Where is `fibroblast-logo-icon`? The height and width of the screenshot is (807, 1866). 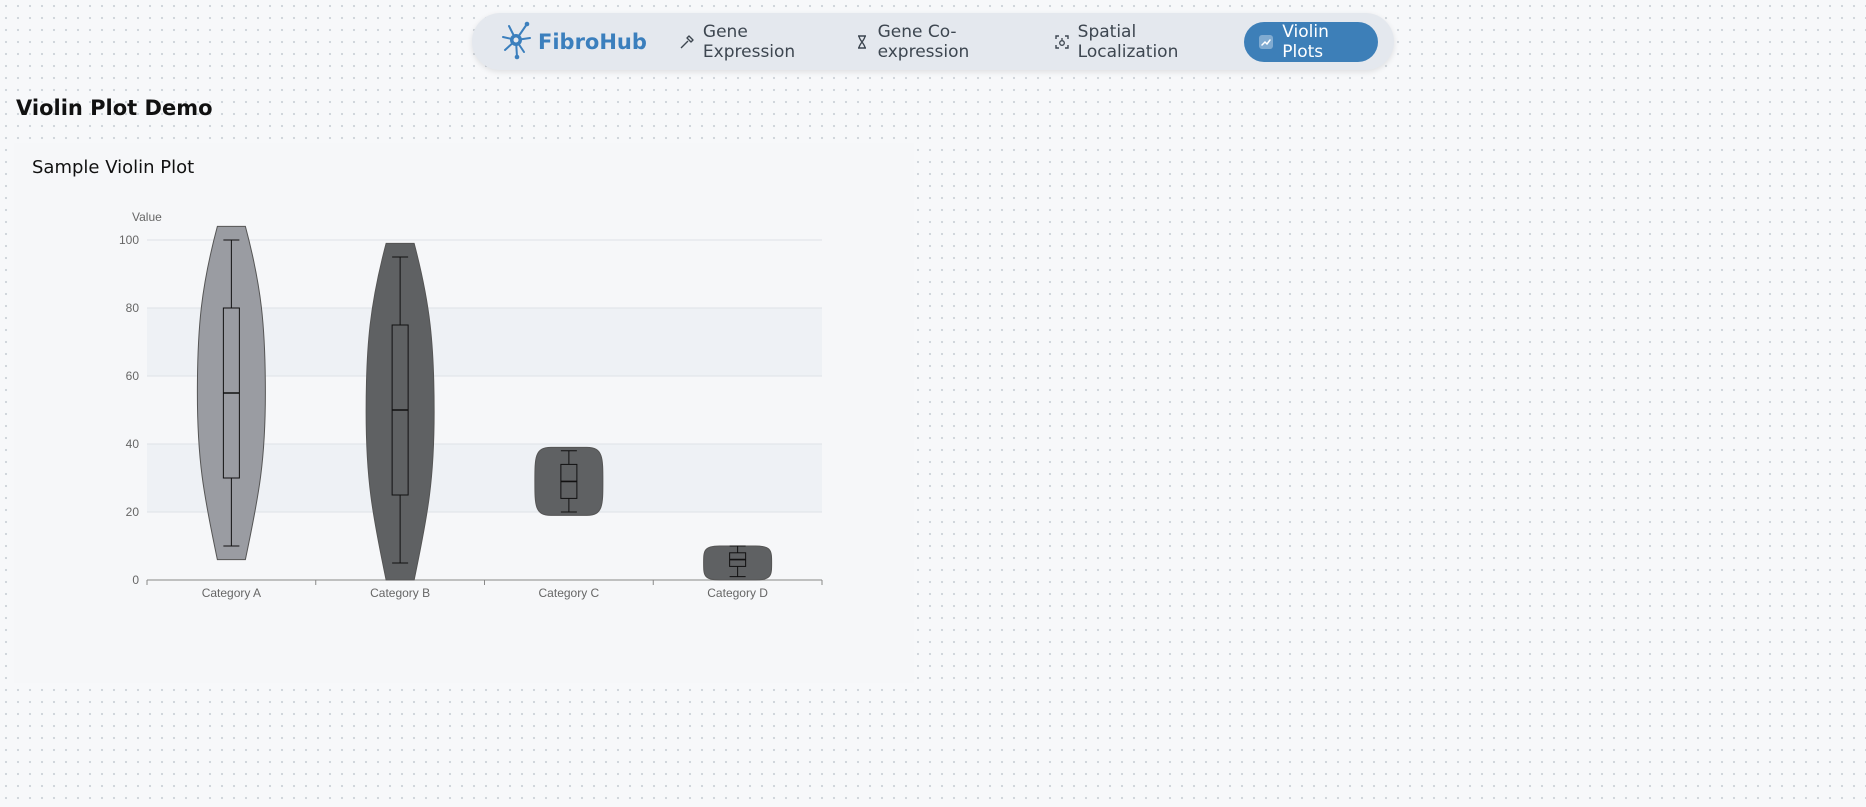 fibroblast-logo-icon is located at coordinates (517, 42).